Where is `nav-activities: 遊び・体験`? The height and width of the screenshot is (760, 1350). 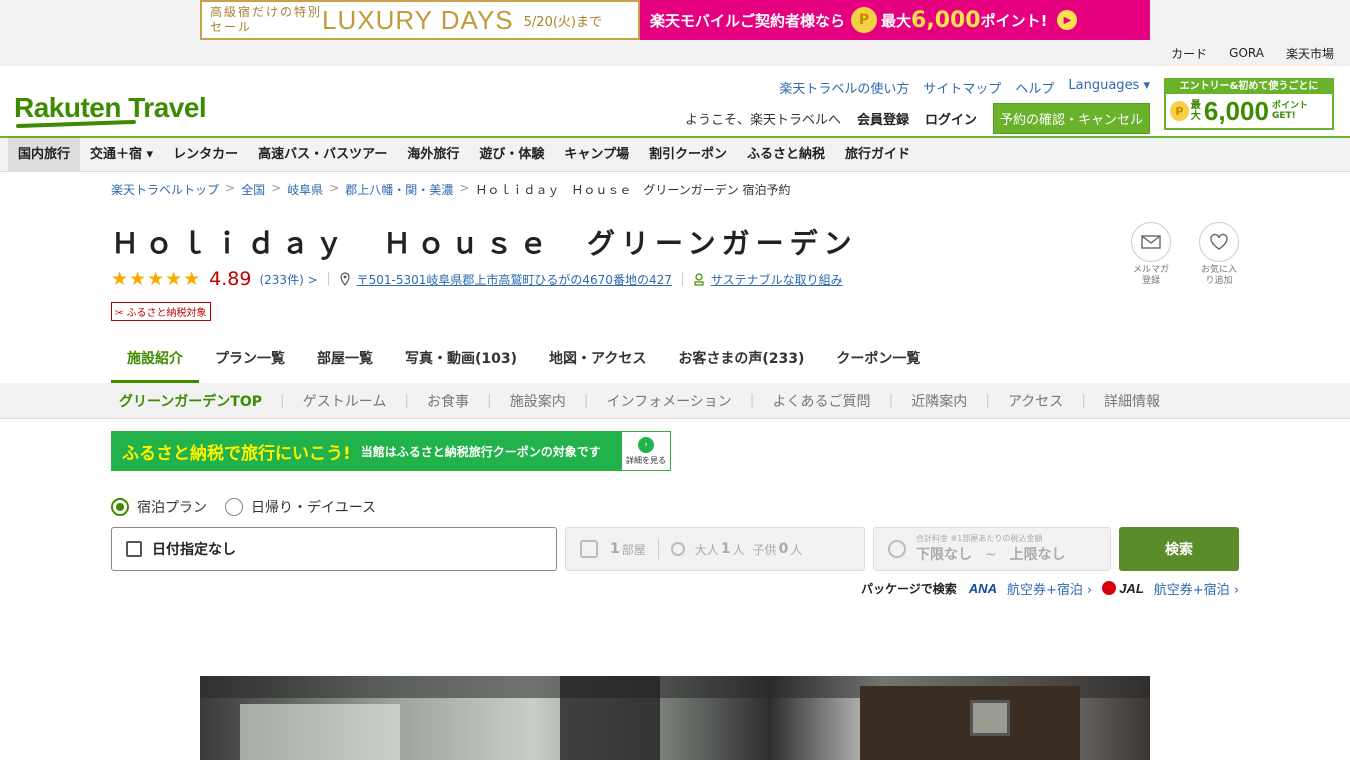 nav-activities: 遊び・体験 is located at coordinates (511, 155).